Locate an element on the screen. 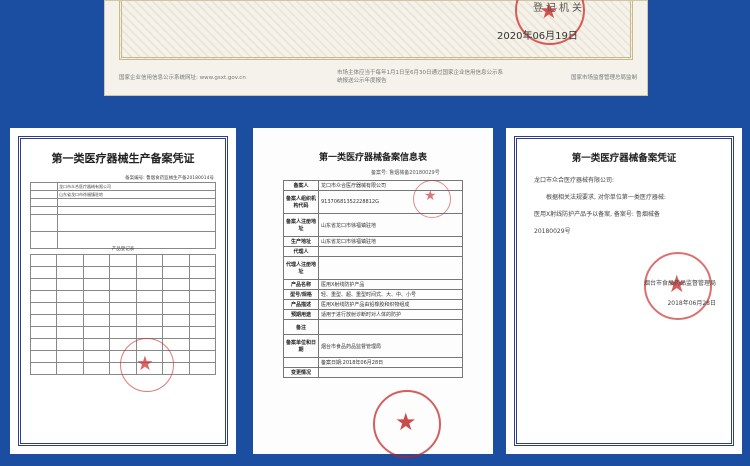  row-label: 备案人 is located at coordinates (301, 185).